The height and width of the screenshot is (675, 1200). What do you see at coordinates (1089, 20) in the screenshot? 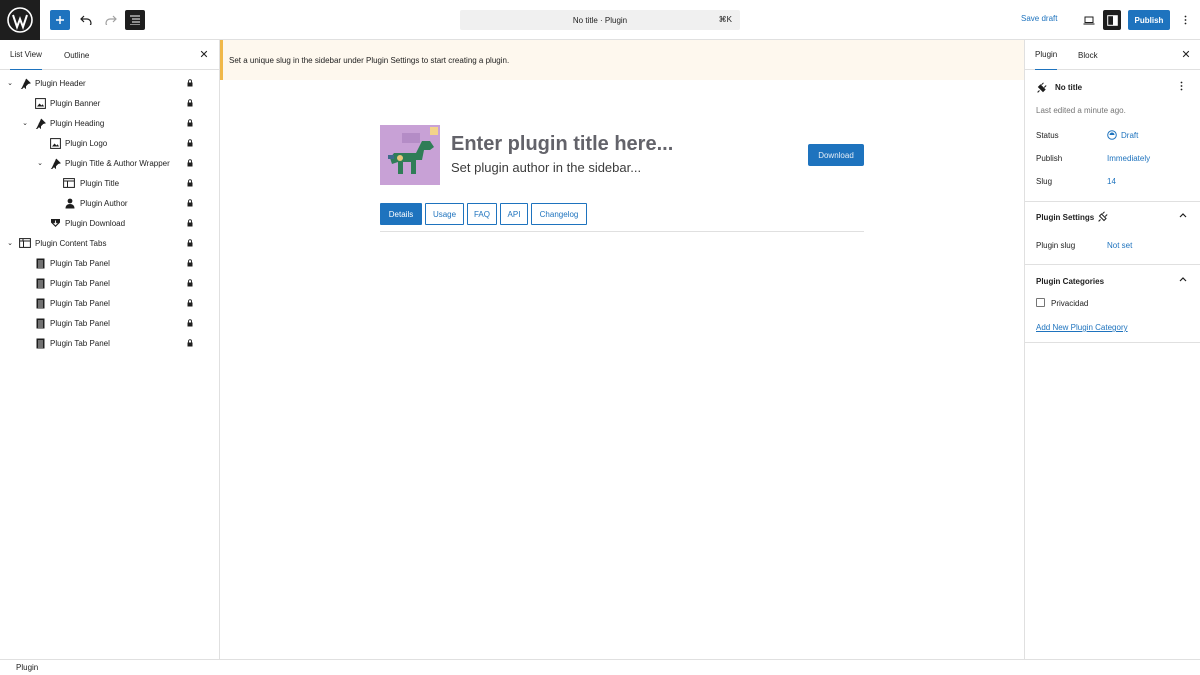
I see `preview-device-icon` at bounding box center [1089, 20].